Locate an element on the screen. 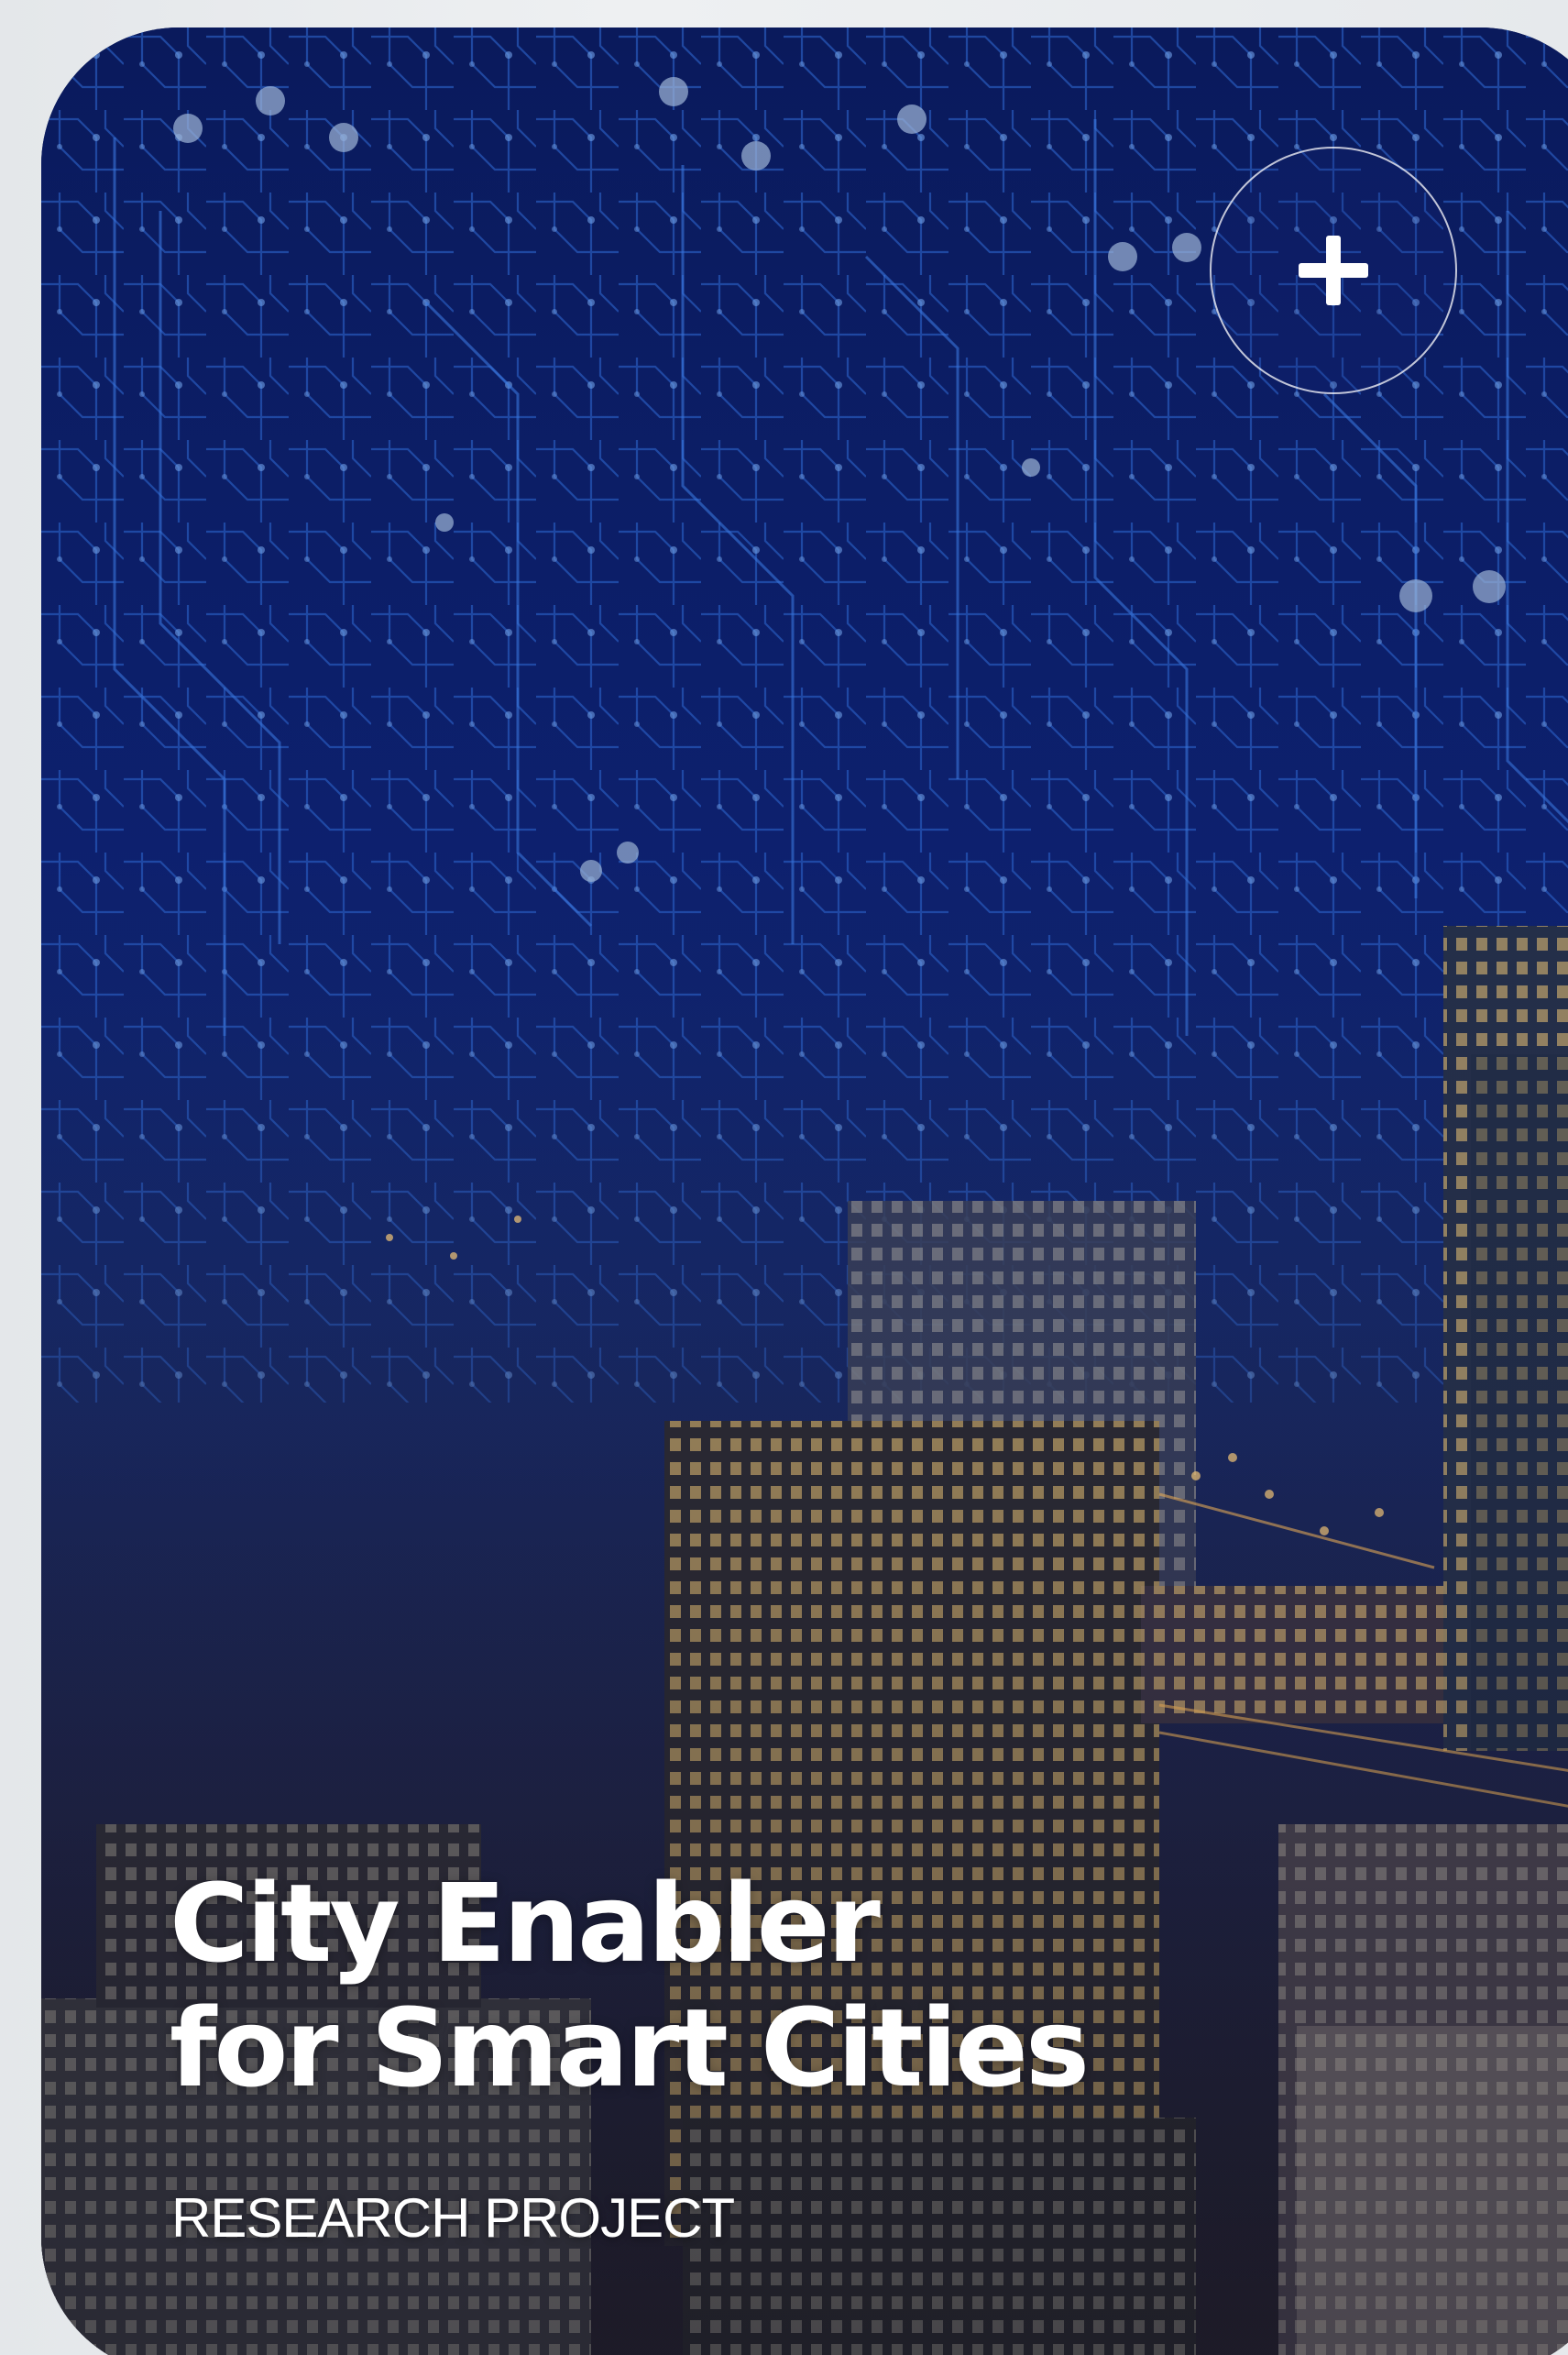 The height and width of the screenshot is (2355, 1568). expand-button is located at coordinates (1333, 270).